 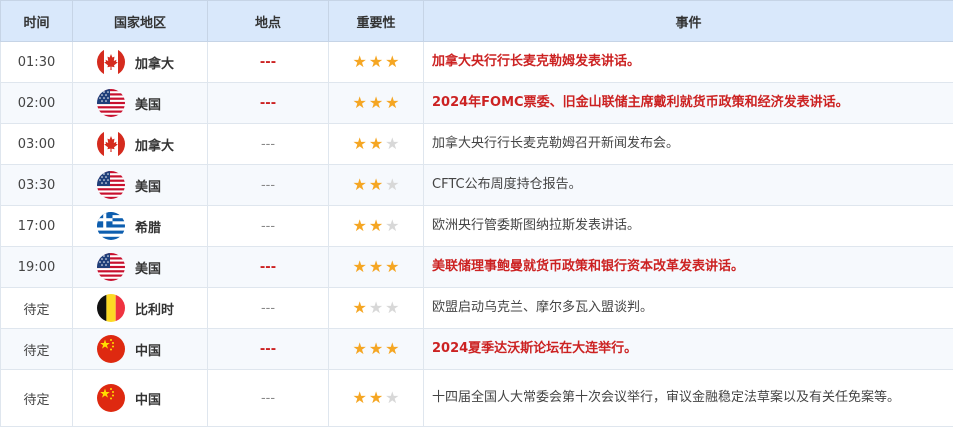 I want to click on event-cell: 加拿大央行行长麦克勒姆召开新闻发布会。, so click(x=688, y=144).